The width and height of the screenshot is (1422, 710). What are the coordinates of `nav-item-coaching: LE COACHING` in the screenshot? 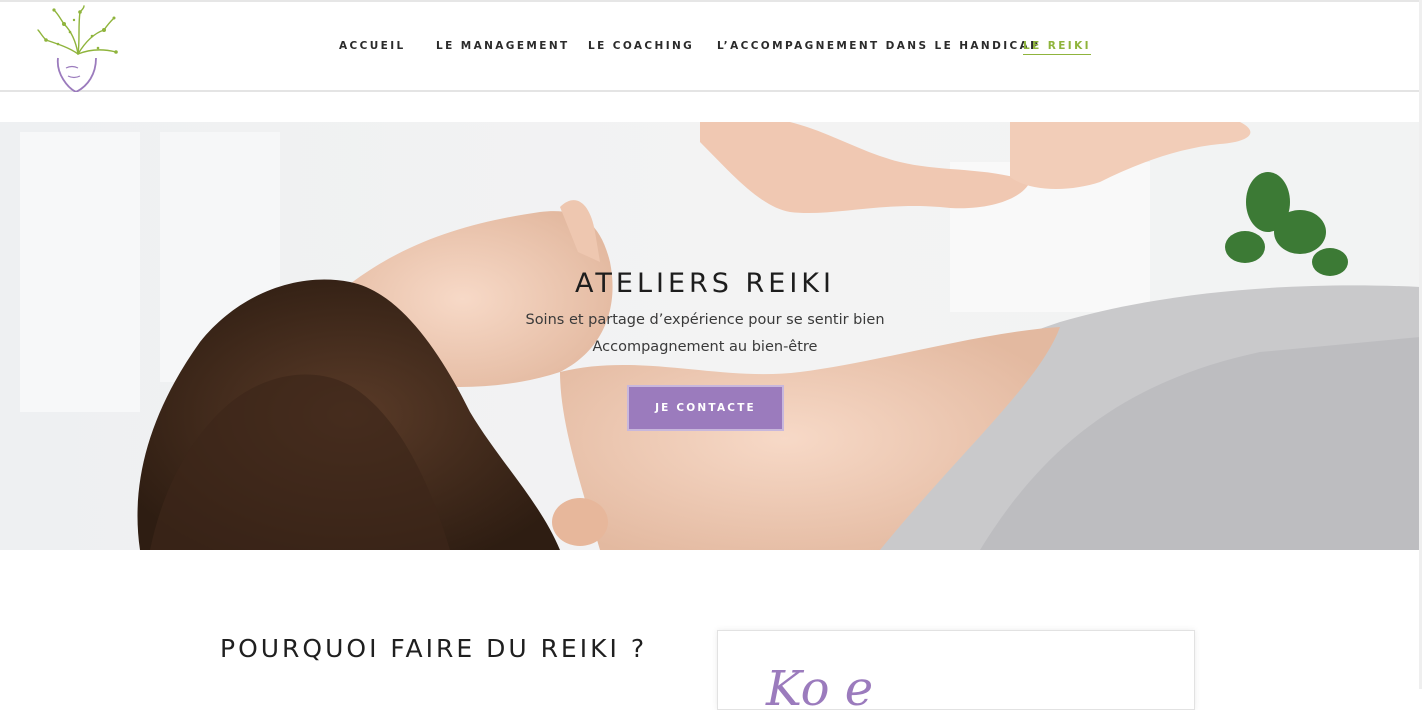 It's located at (641, 46).